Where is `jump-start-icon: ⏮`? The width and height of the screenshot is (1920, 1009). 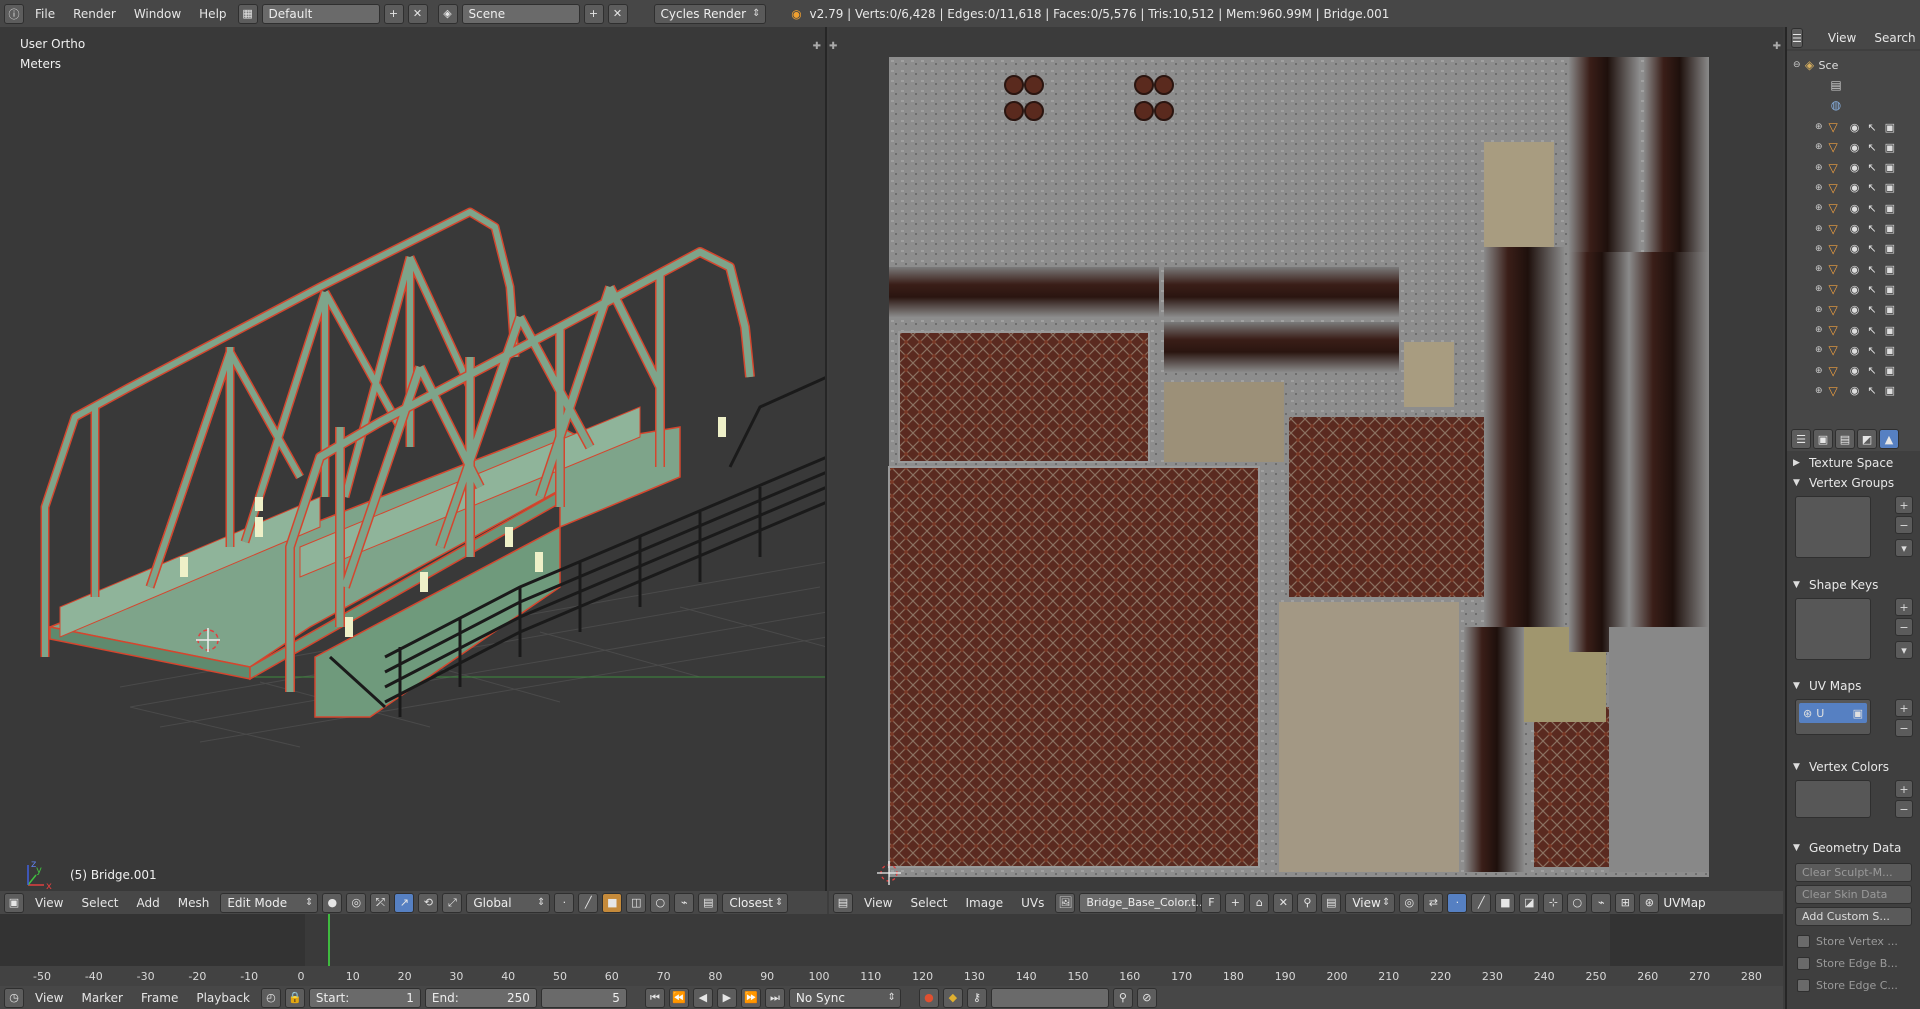 jump-start-icon: ⏮ is located at coordinates (654, 997).